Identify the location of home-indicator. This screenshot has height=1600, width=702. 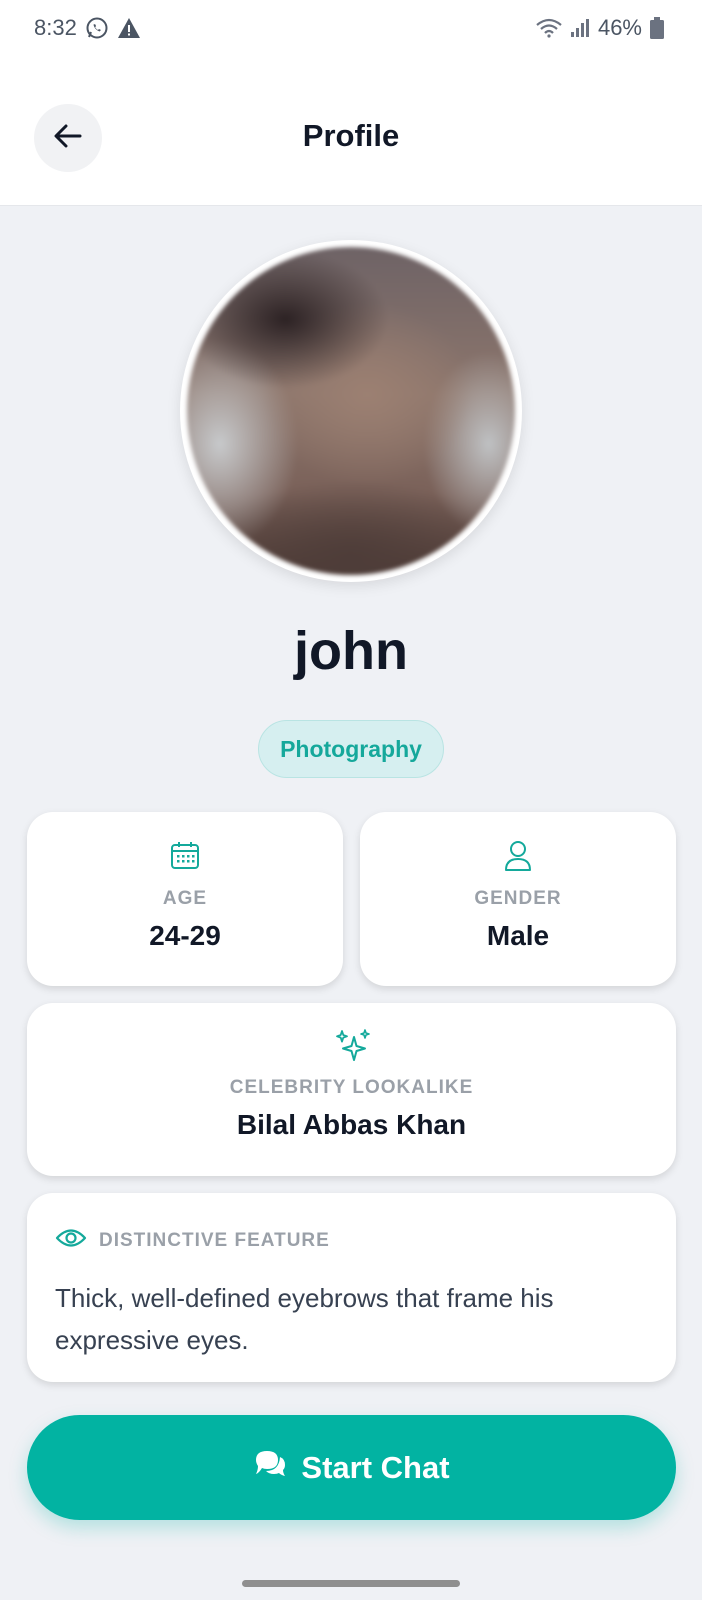
(351, 1583).